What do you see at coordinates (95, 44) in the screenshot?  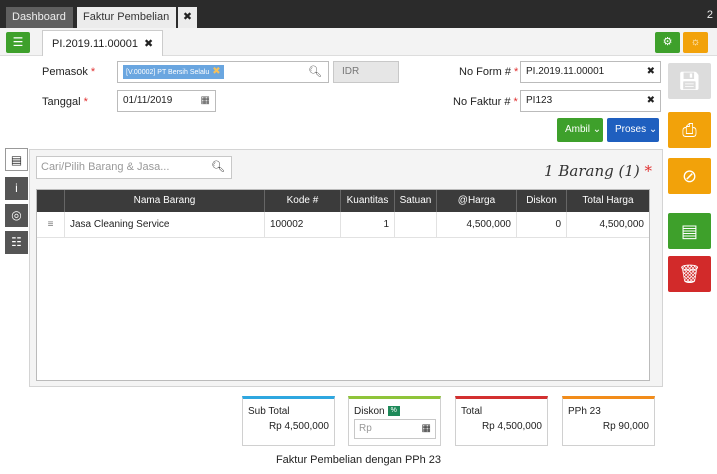 I see `document-tab-label: PI.2019.11.00001` at bounding box center [95, 44].